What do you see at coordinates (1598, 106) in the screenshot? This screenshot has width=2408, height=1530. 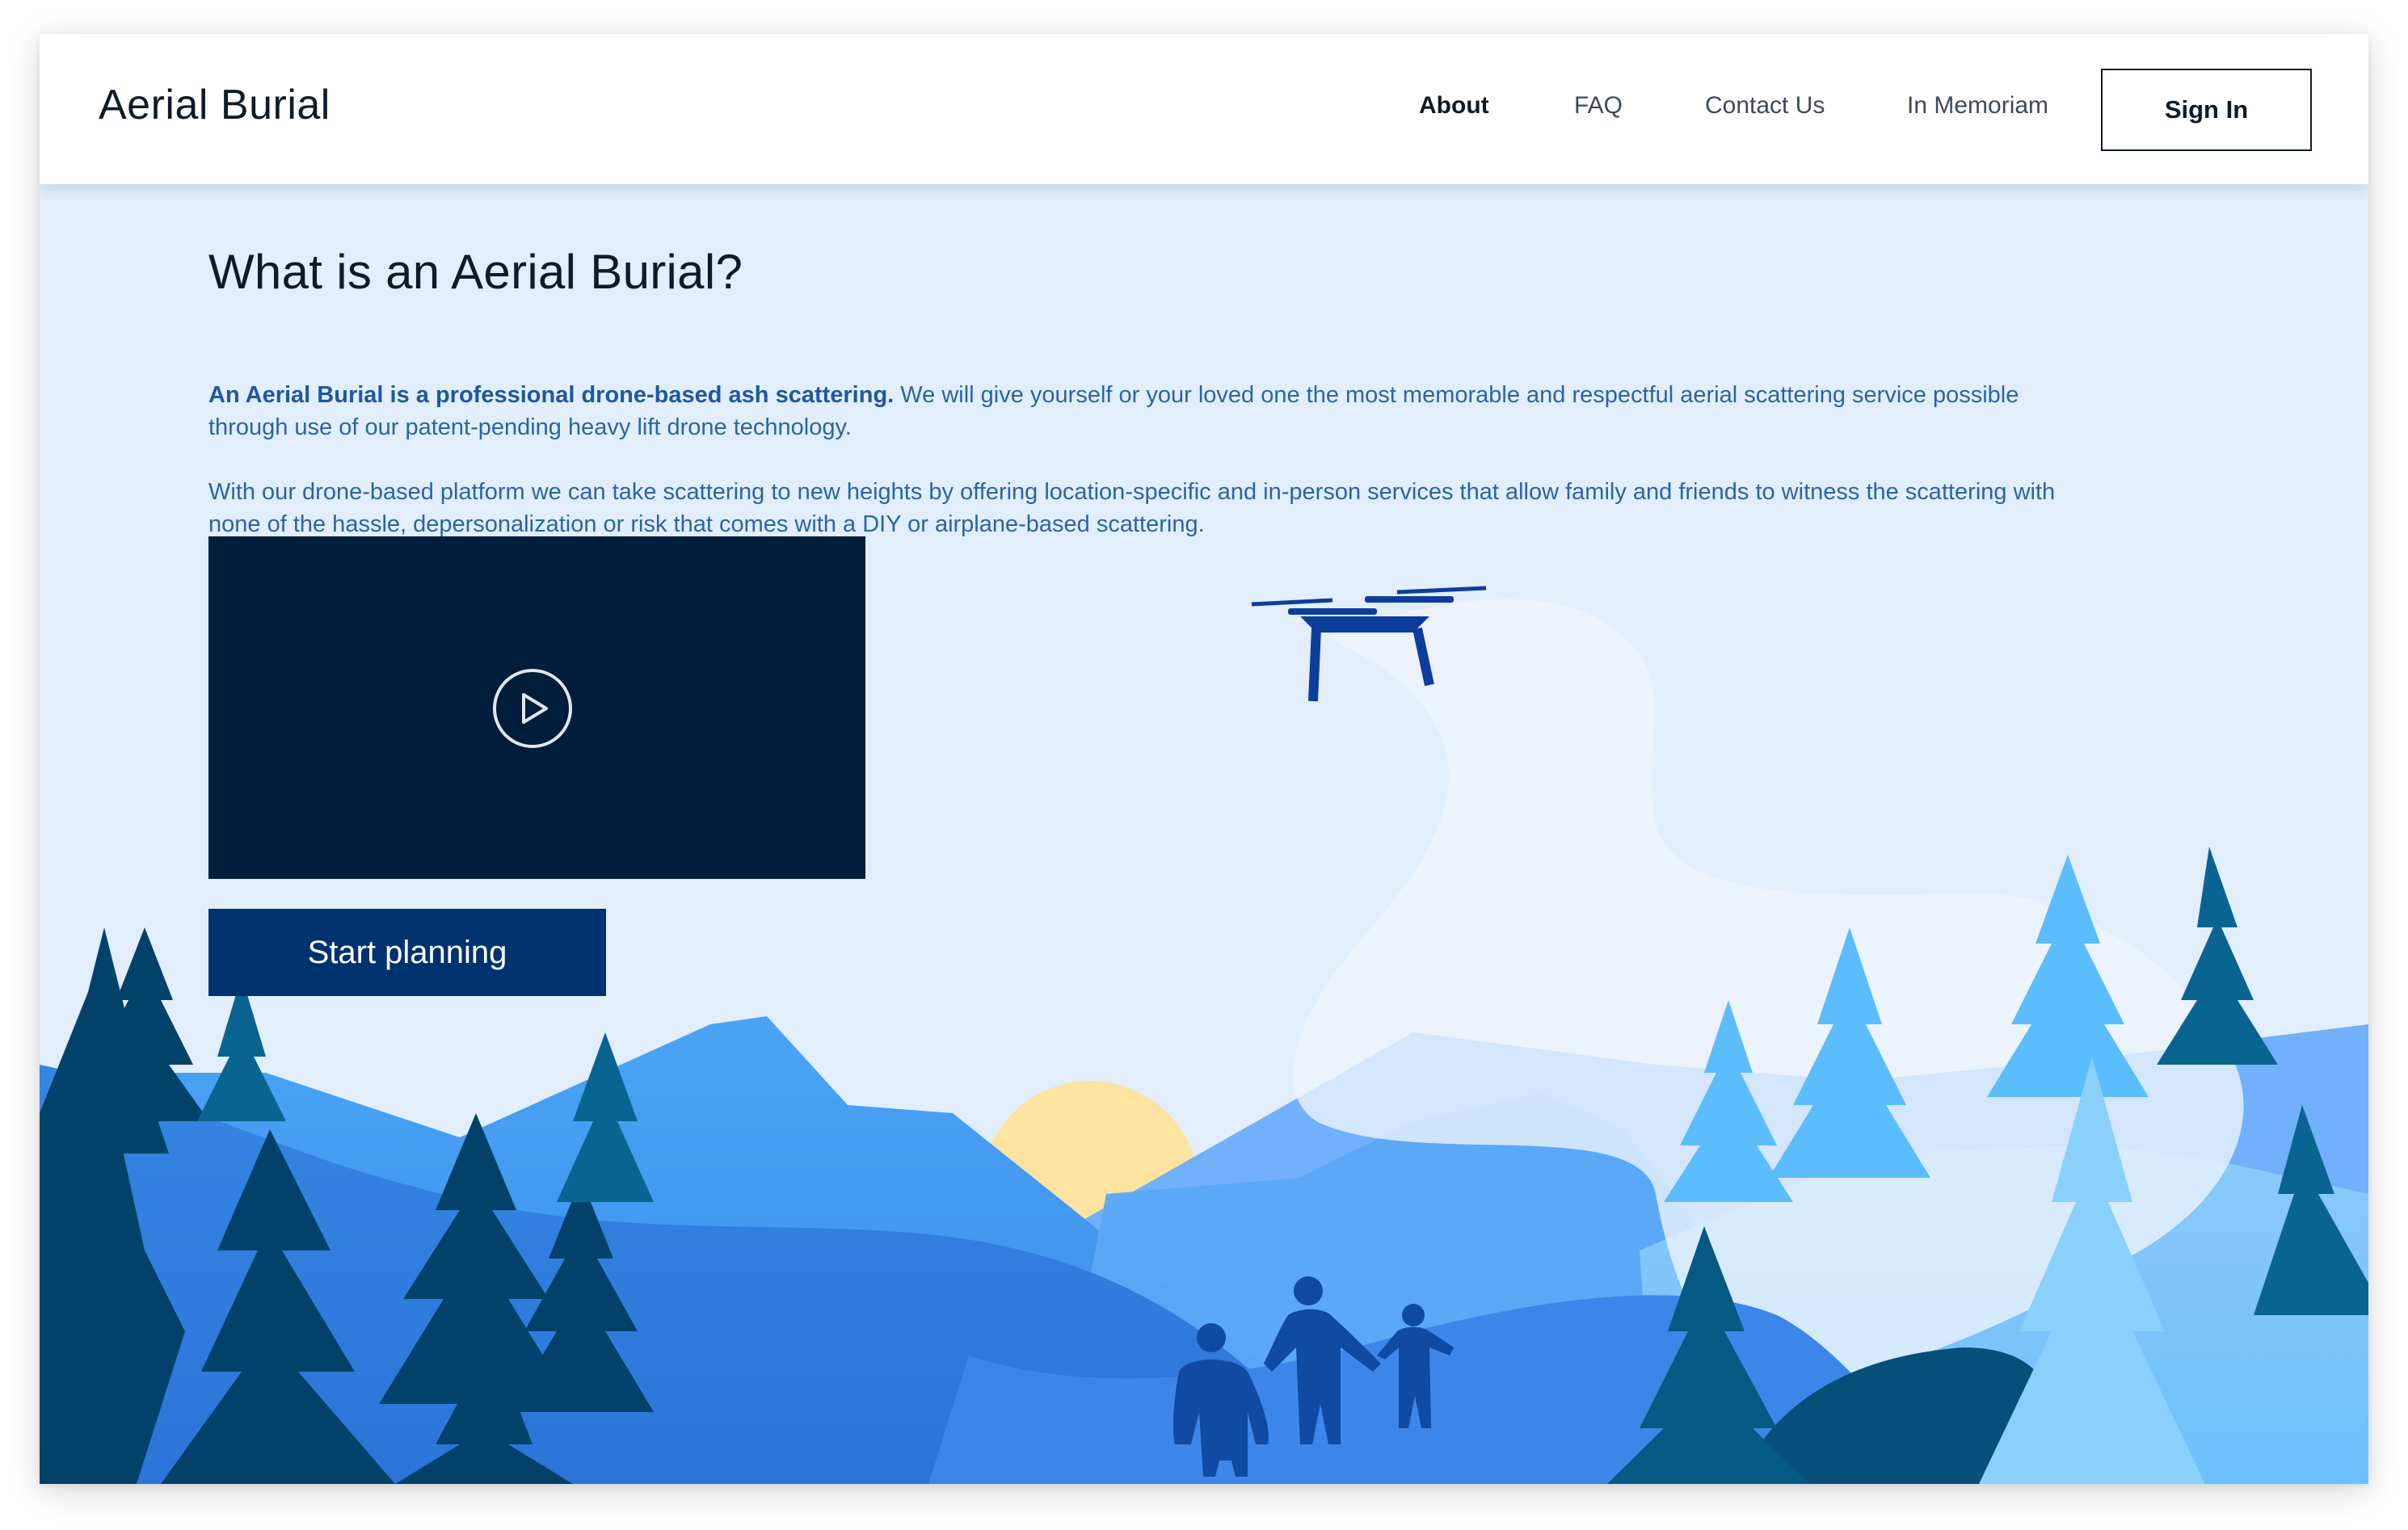 I see `nav-faq: FAQ` at bounding box center [1598, 106].